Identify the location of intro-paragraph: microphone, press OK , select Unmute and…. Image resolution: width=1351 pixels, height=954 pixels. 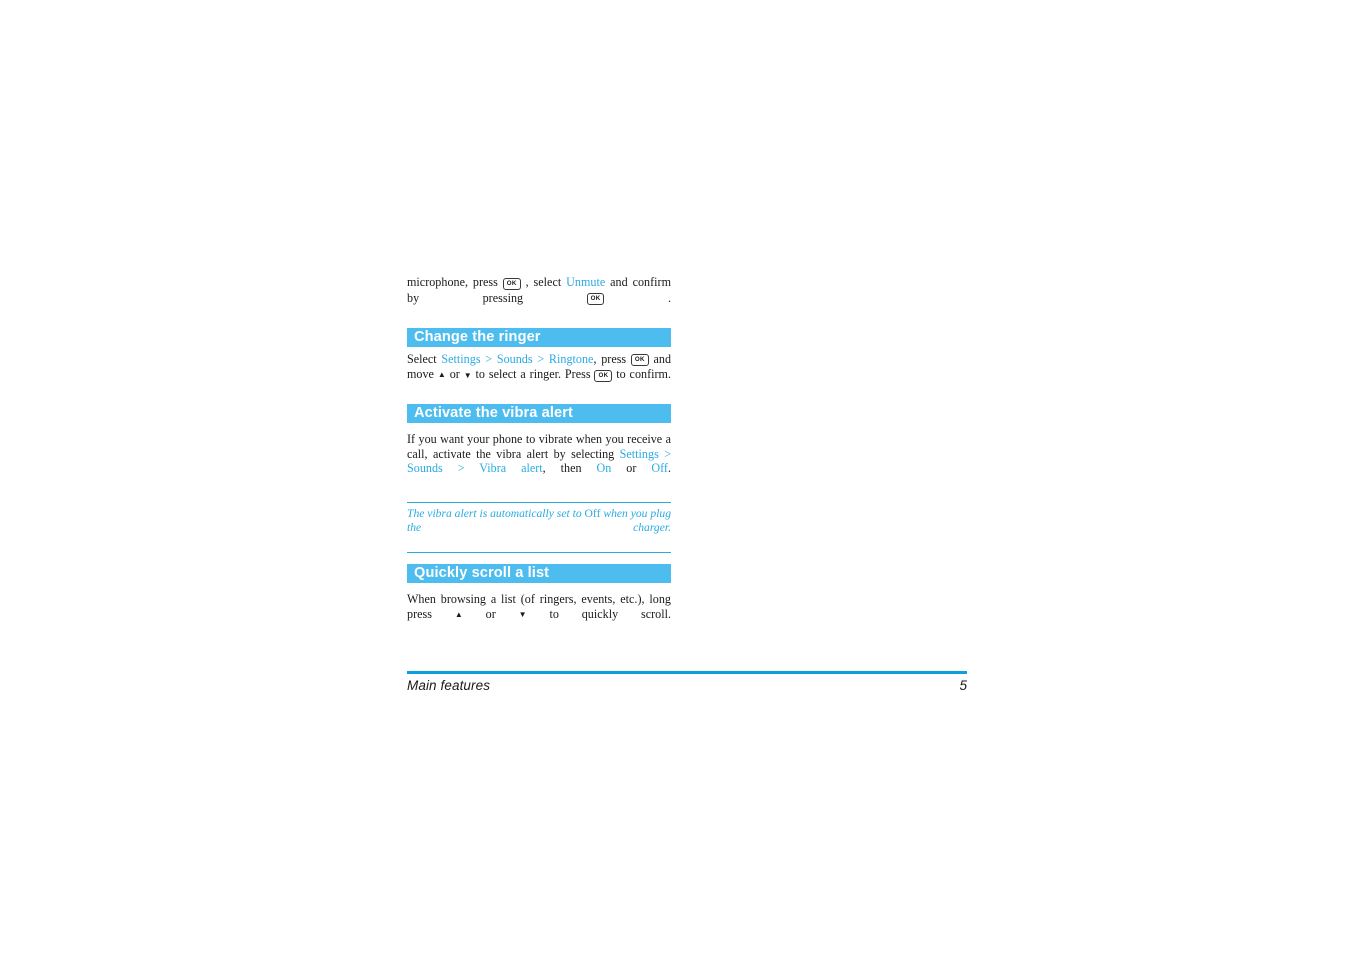
(539, 298).